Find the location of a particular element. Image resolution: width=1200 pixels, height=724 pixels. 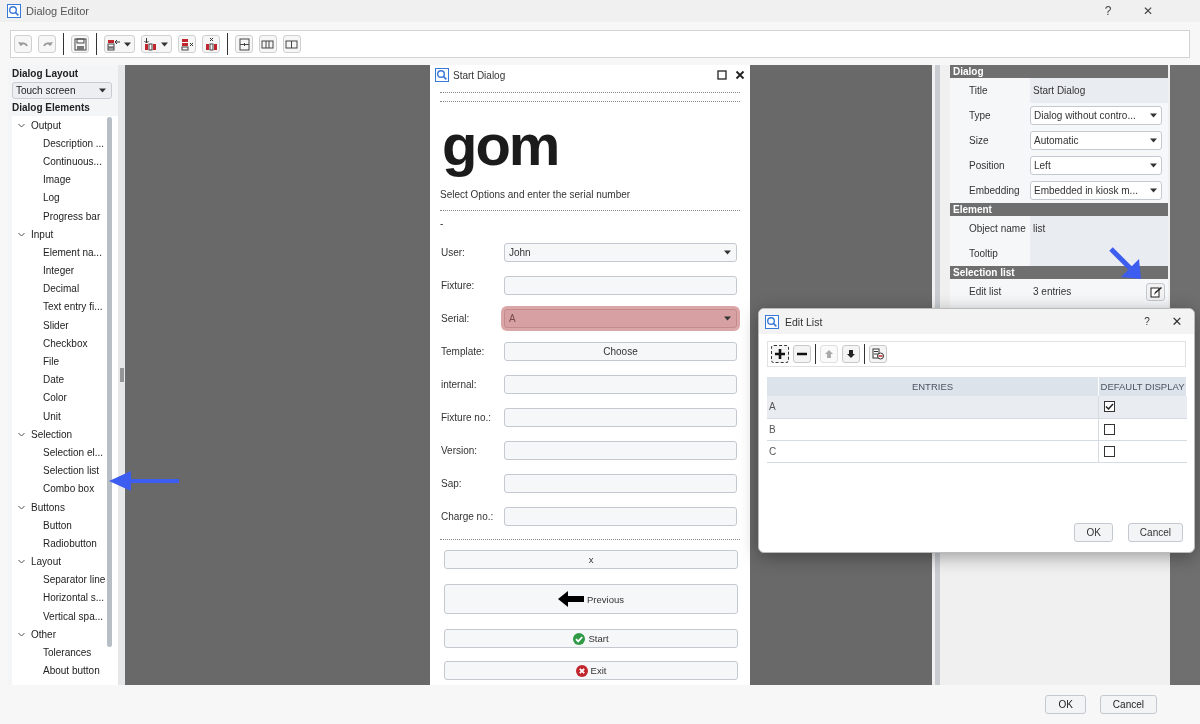

clear-list-icon is located at coordinates (878, 354).